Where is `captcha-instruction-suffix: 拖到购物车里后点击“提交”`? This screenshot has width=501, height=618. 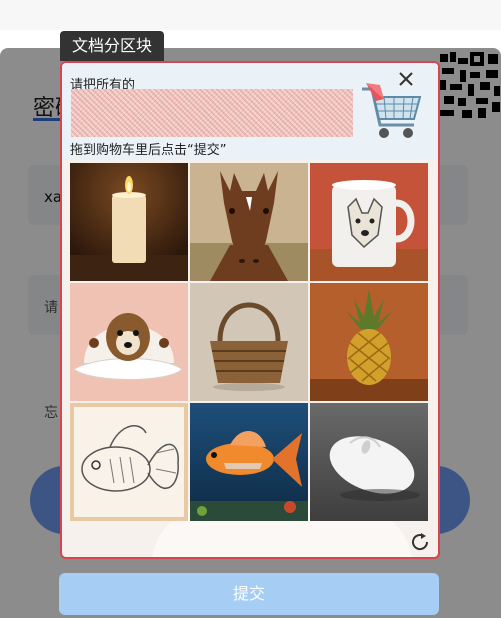 captcha-instruction-suffix: 拖到购物车里后点击“提交” is located at coordinates (148, 150).